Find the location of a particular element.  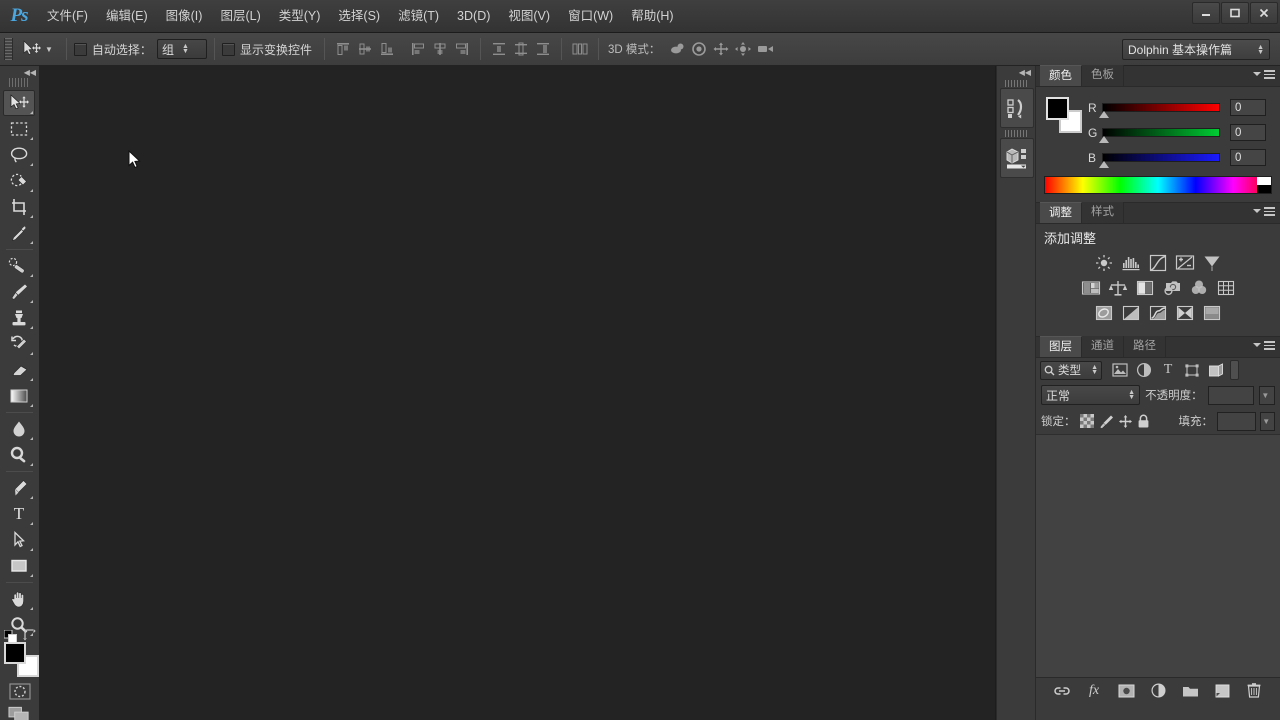

tool-spot-healing-brush is located at coordinates (19, 266).